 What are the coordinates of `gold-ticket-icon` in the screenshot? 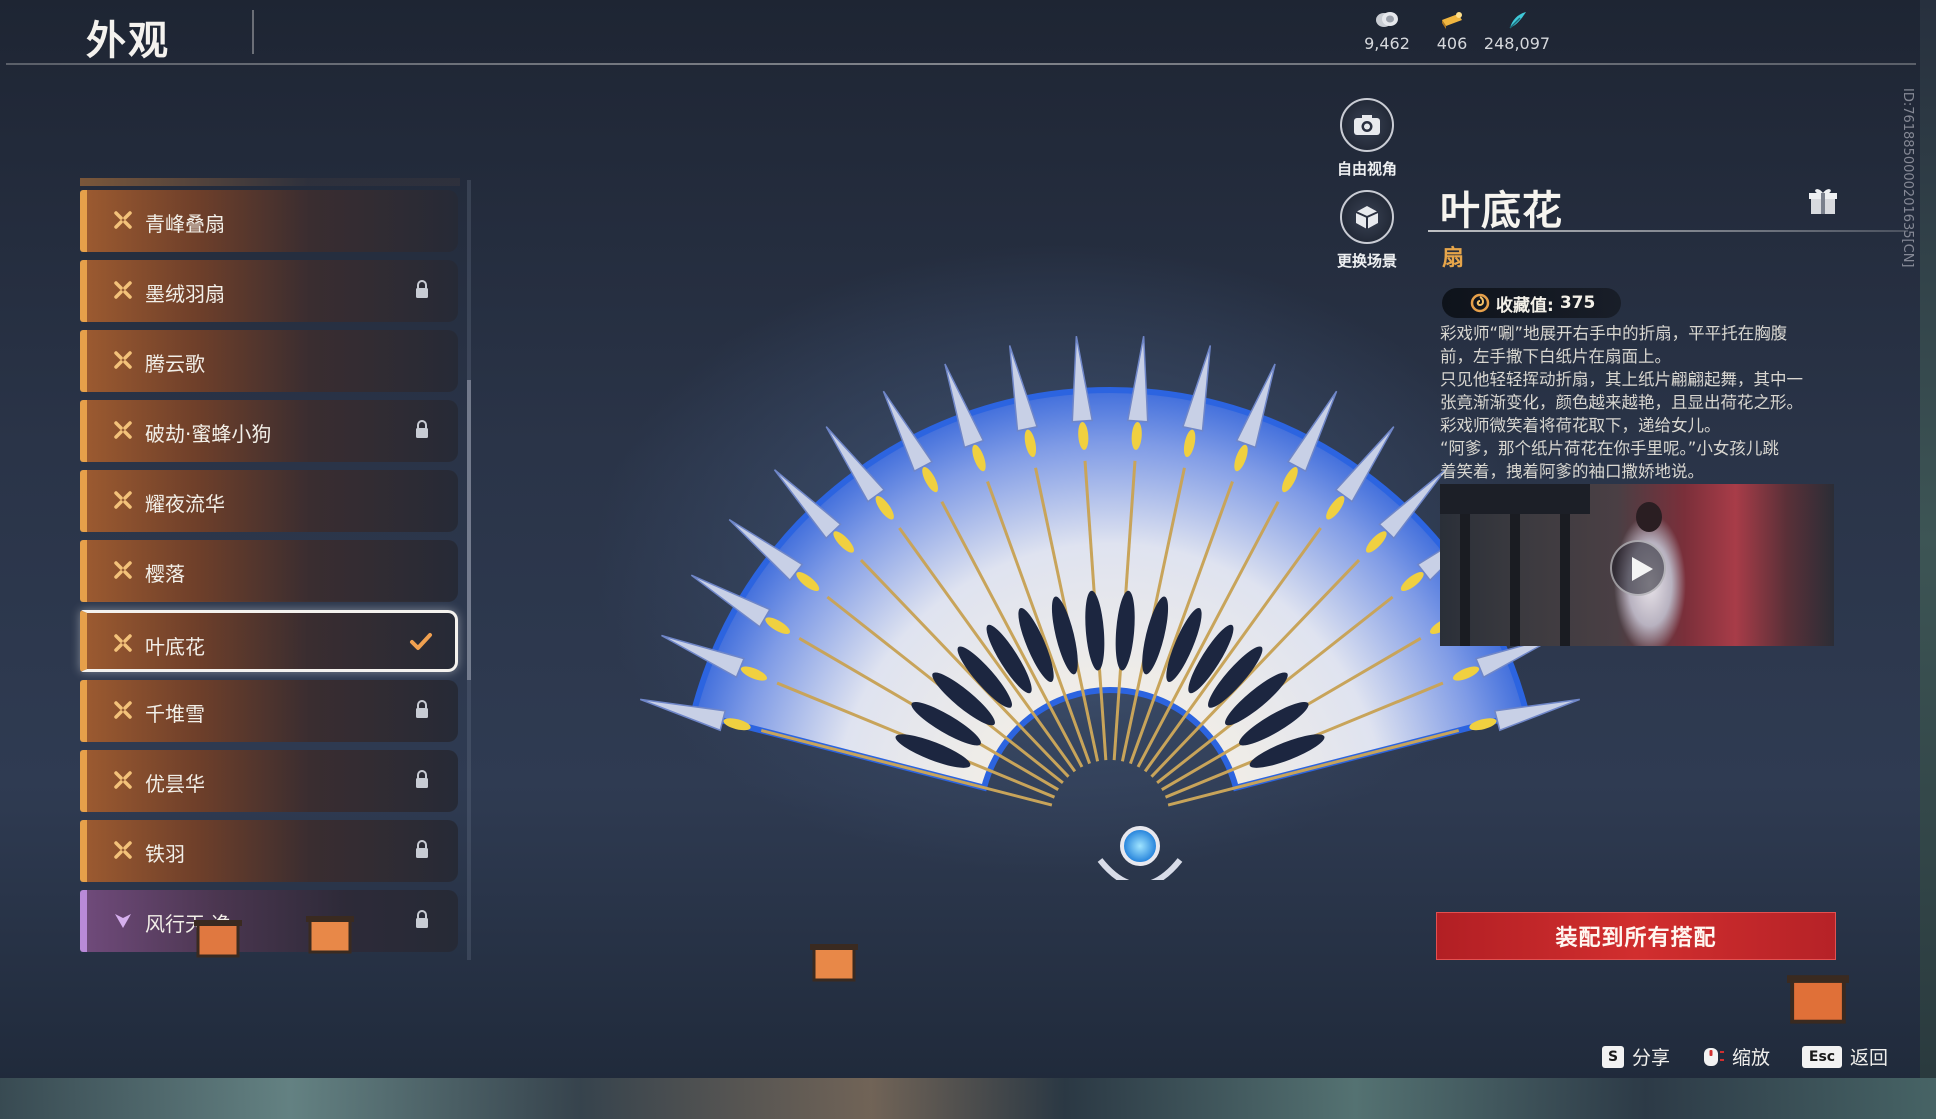 It's located at (1452, 20).